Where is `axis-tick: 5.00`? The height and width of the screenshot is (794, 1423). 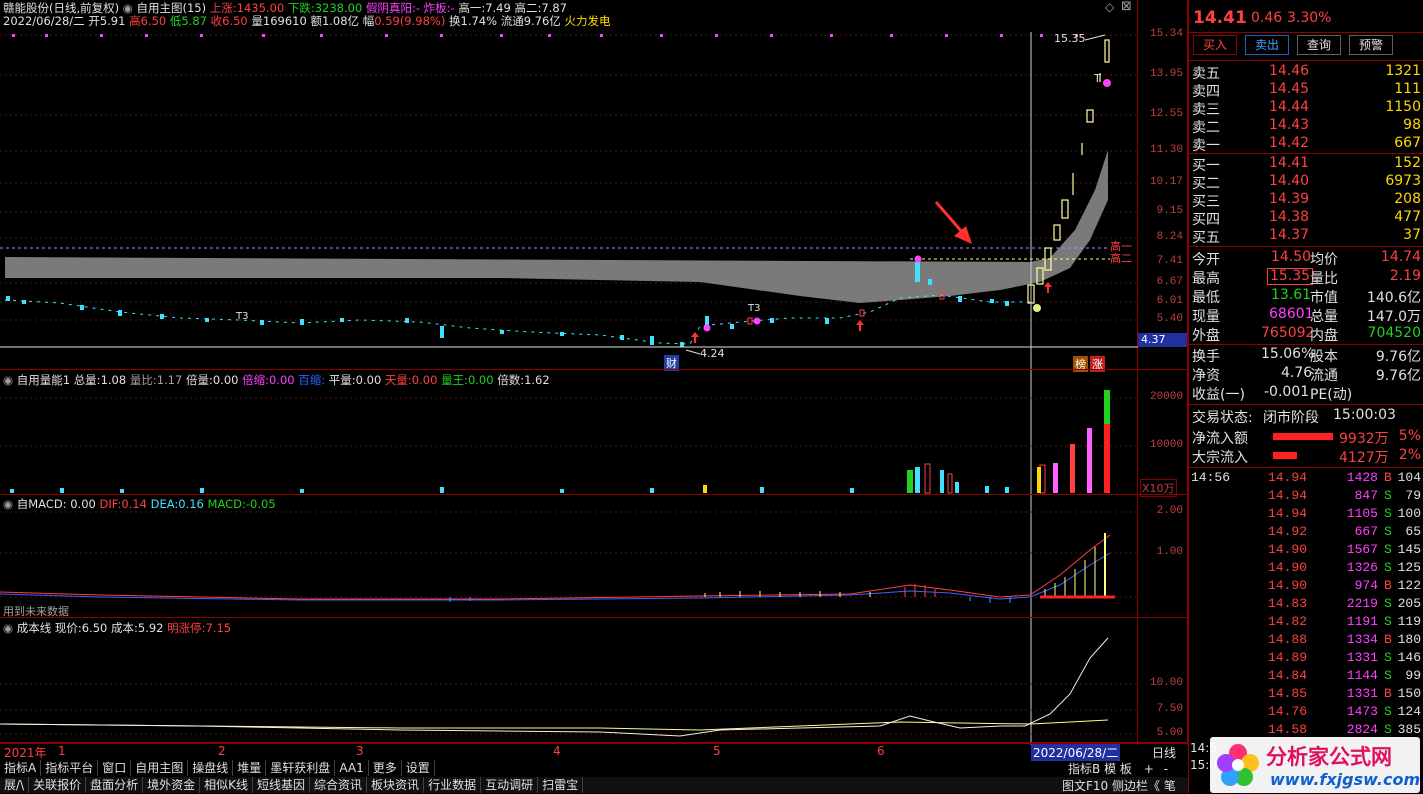
axis-tick: 5.00 is located at coordinates (1169, 733).